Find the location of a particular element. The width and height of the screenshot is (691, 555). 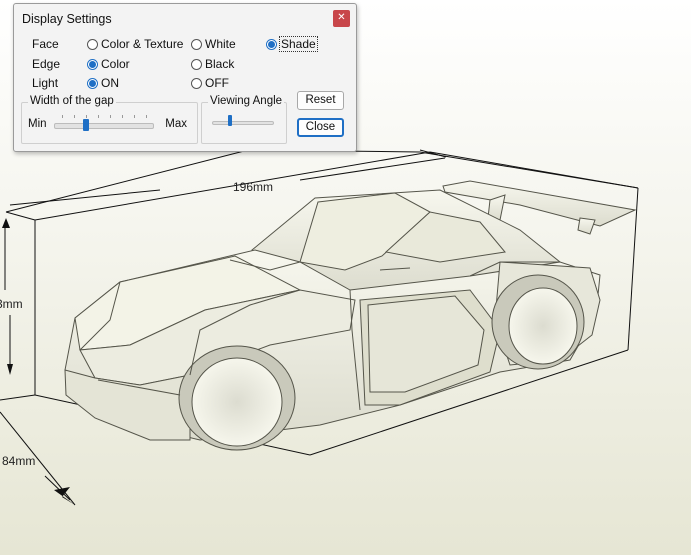

face-option-color-texture: Color & Texture is located at coordinates (135, 44).